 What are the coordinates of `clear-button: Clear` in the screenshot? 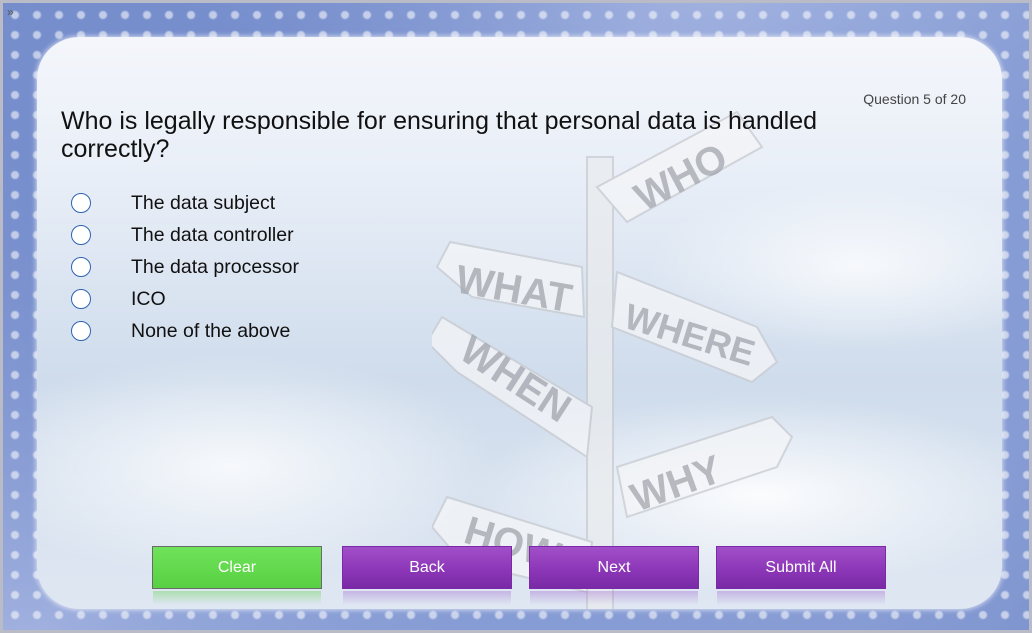 It's located at (237, 575).